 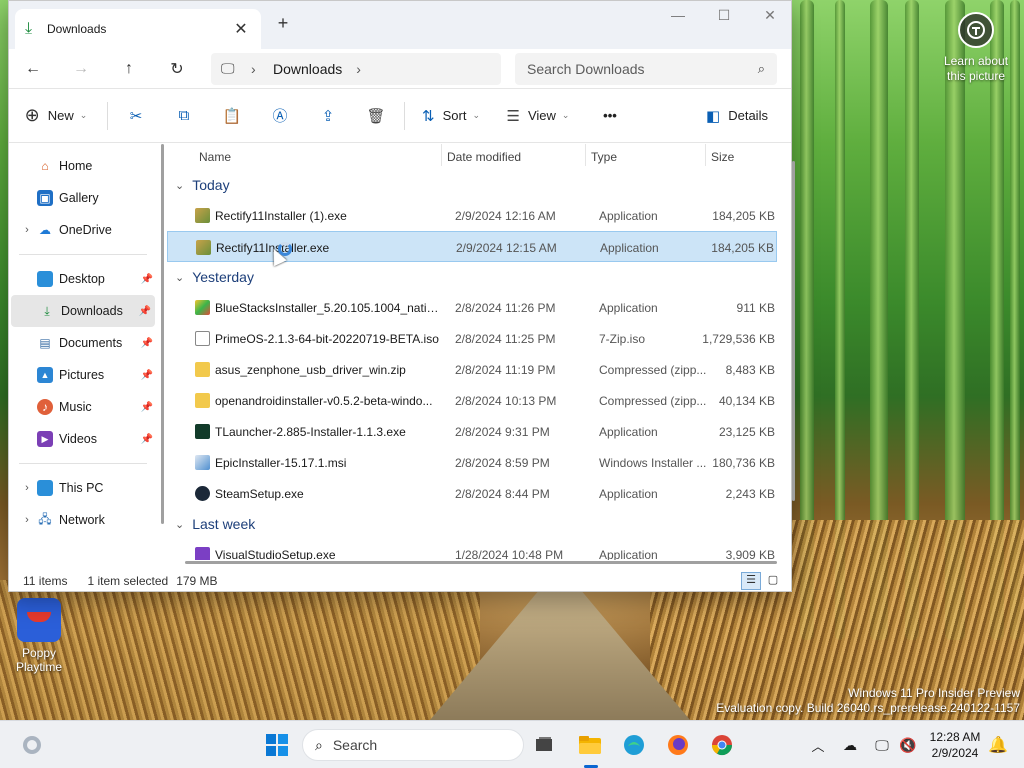 I want to click on horizontal-scrollbar, so click(x=481, y=562).